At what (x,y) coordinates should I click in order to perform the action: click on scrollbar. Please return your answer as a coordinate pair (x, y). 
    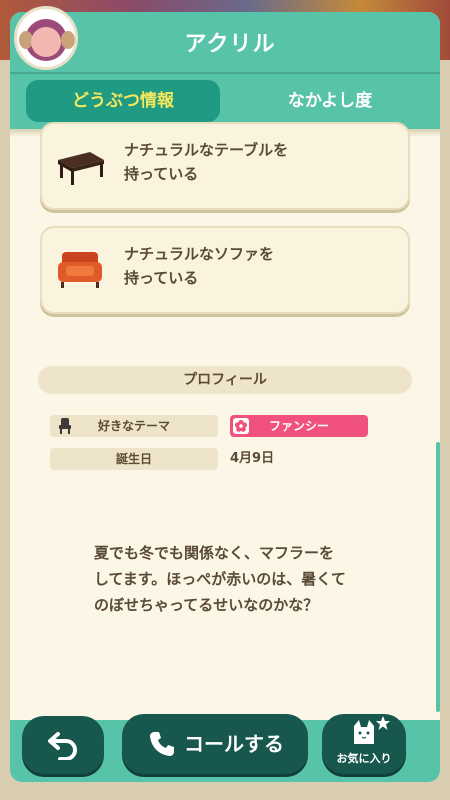
    Looking at the image, I should click on (438, 577).